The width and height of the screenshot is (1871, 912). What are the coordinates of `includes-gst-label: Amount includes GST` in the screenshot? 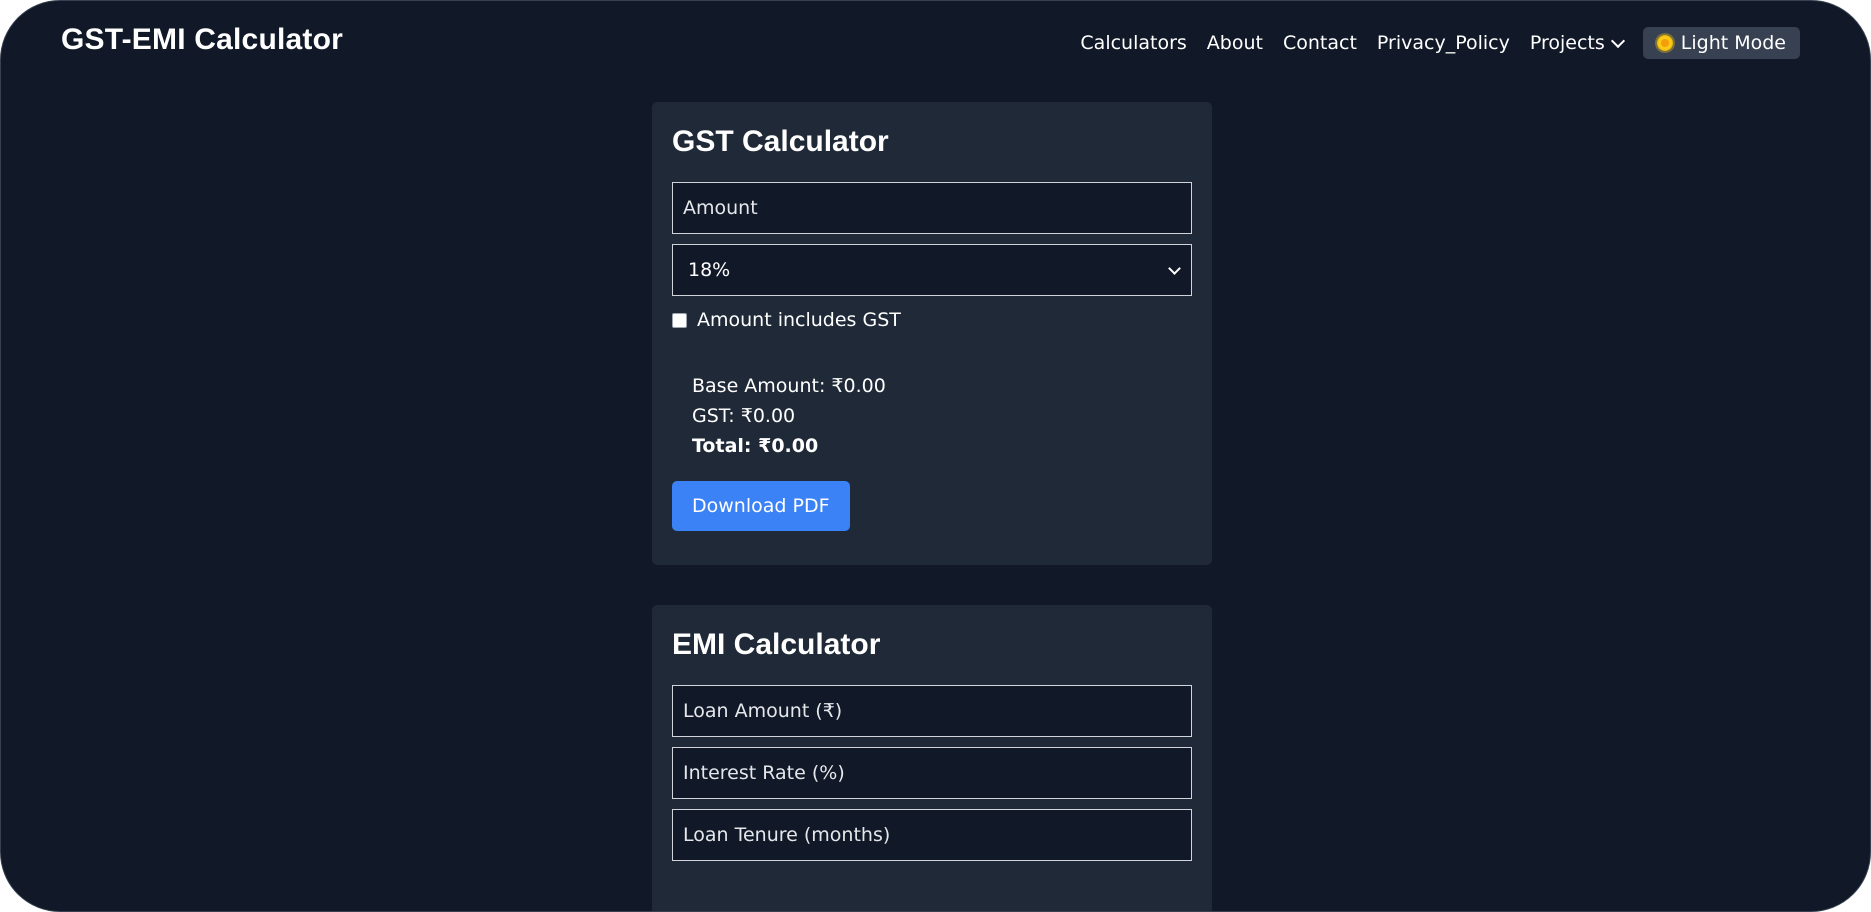 It's located at (799, 320).